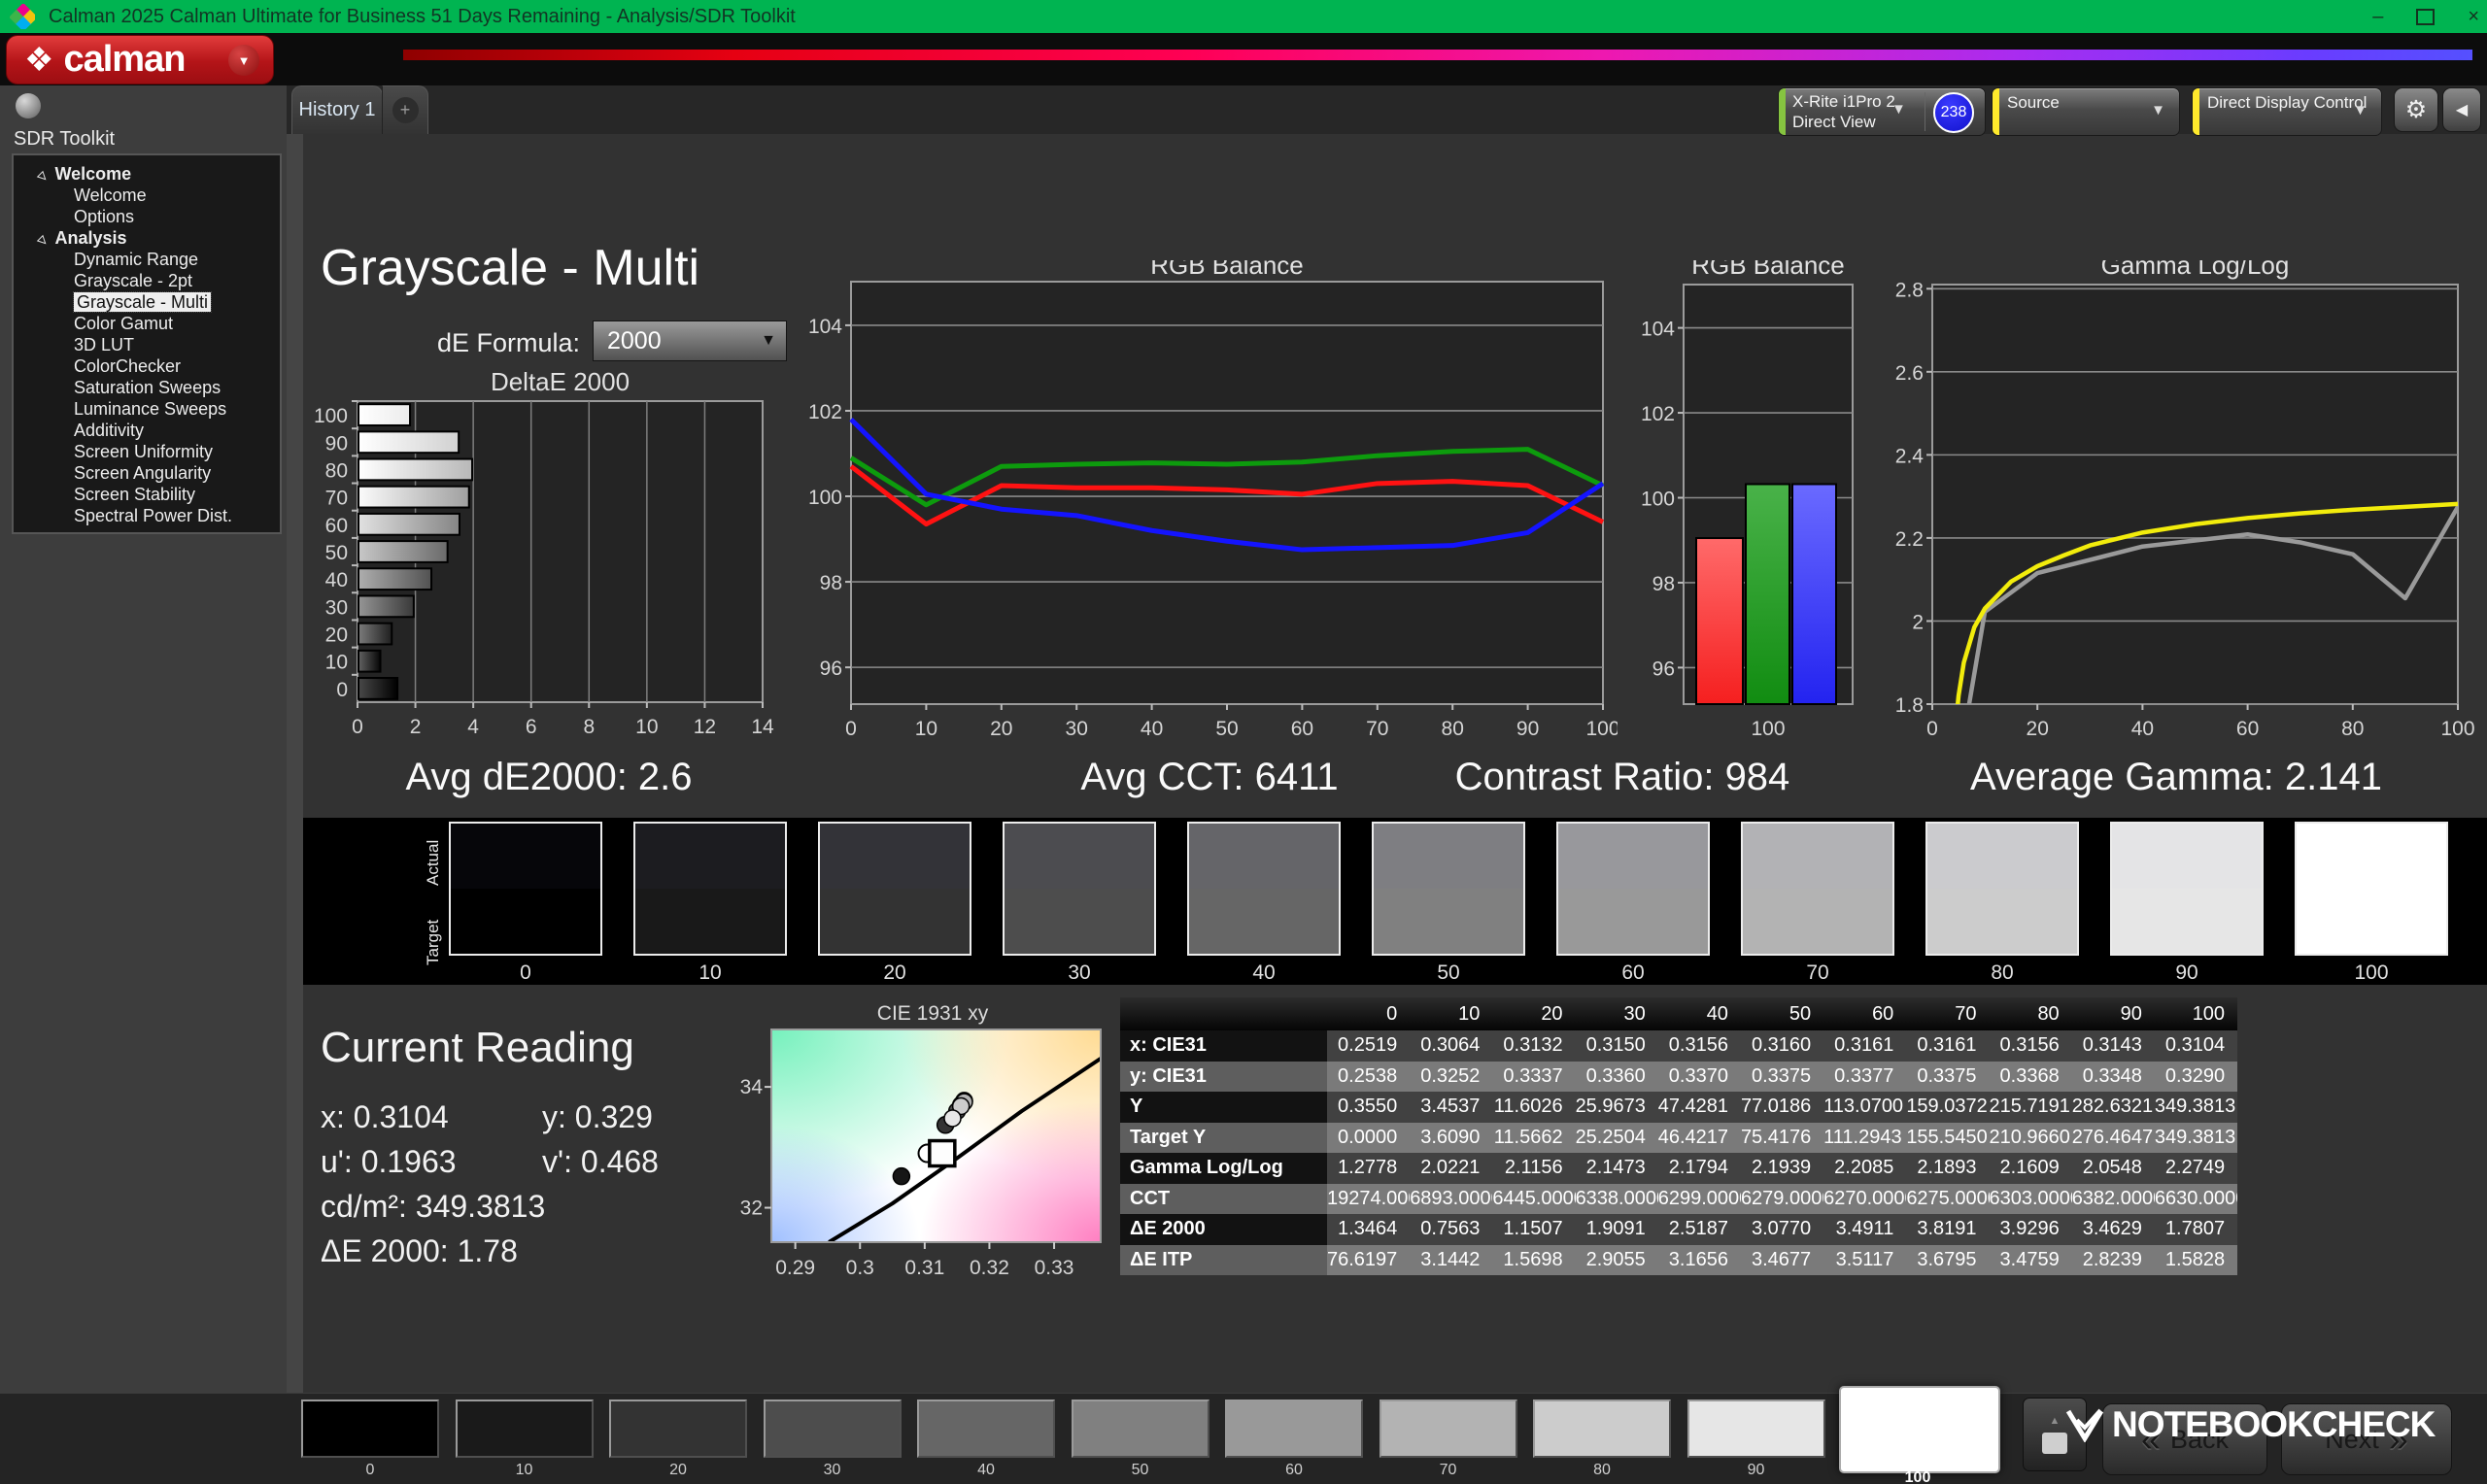 The width and height of the screenshot is (2487, 1484). What do you see at coordinates (1451, 1107) in the screenshot?
I see `table-cell: 3.4537` at bounding box center [1451, 1107].